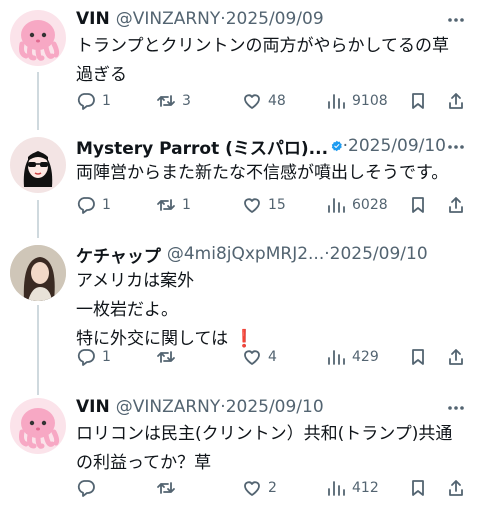 The height and width of the screenshot is (507, 480). What do you see at coordinates (144, 463) in the screenshot?
I see `tweet-text-line: の利益ってか？草` at bounding box center [144, 463].